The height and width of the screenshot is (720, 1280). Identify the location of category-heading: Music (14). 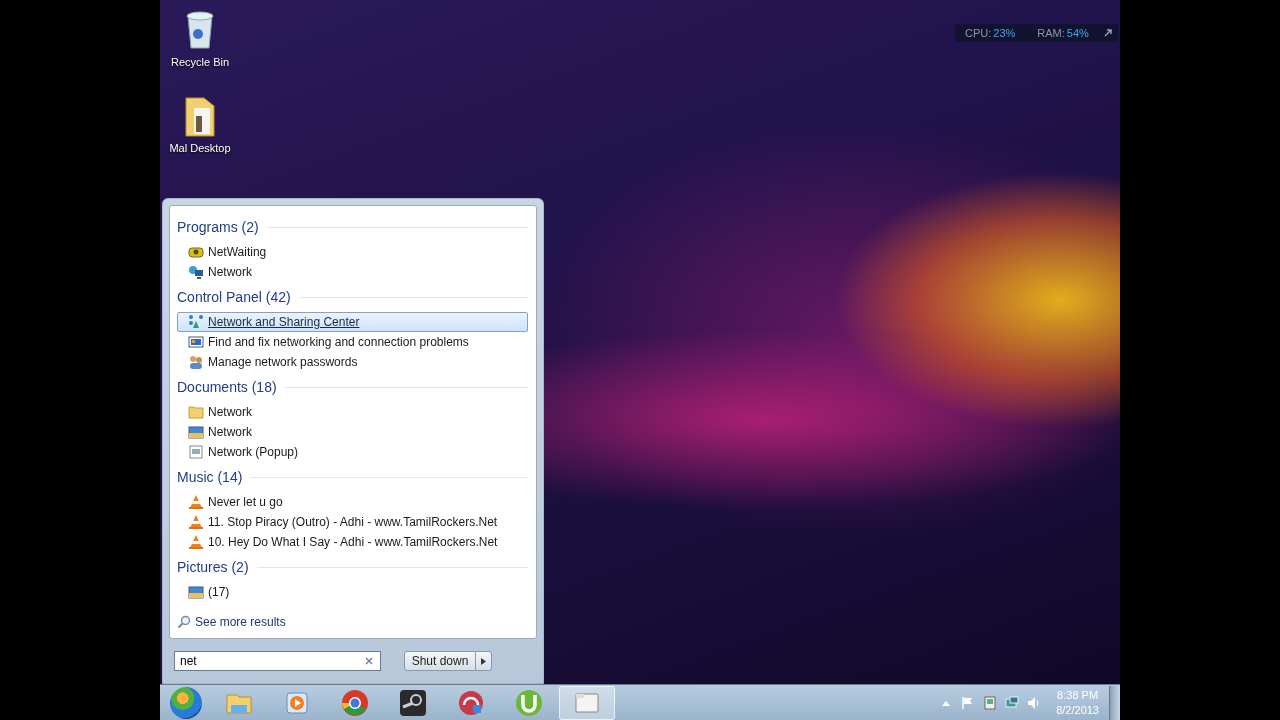
(210, 477).